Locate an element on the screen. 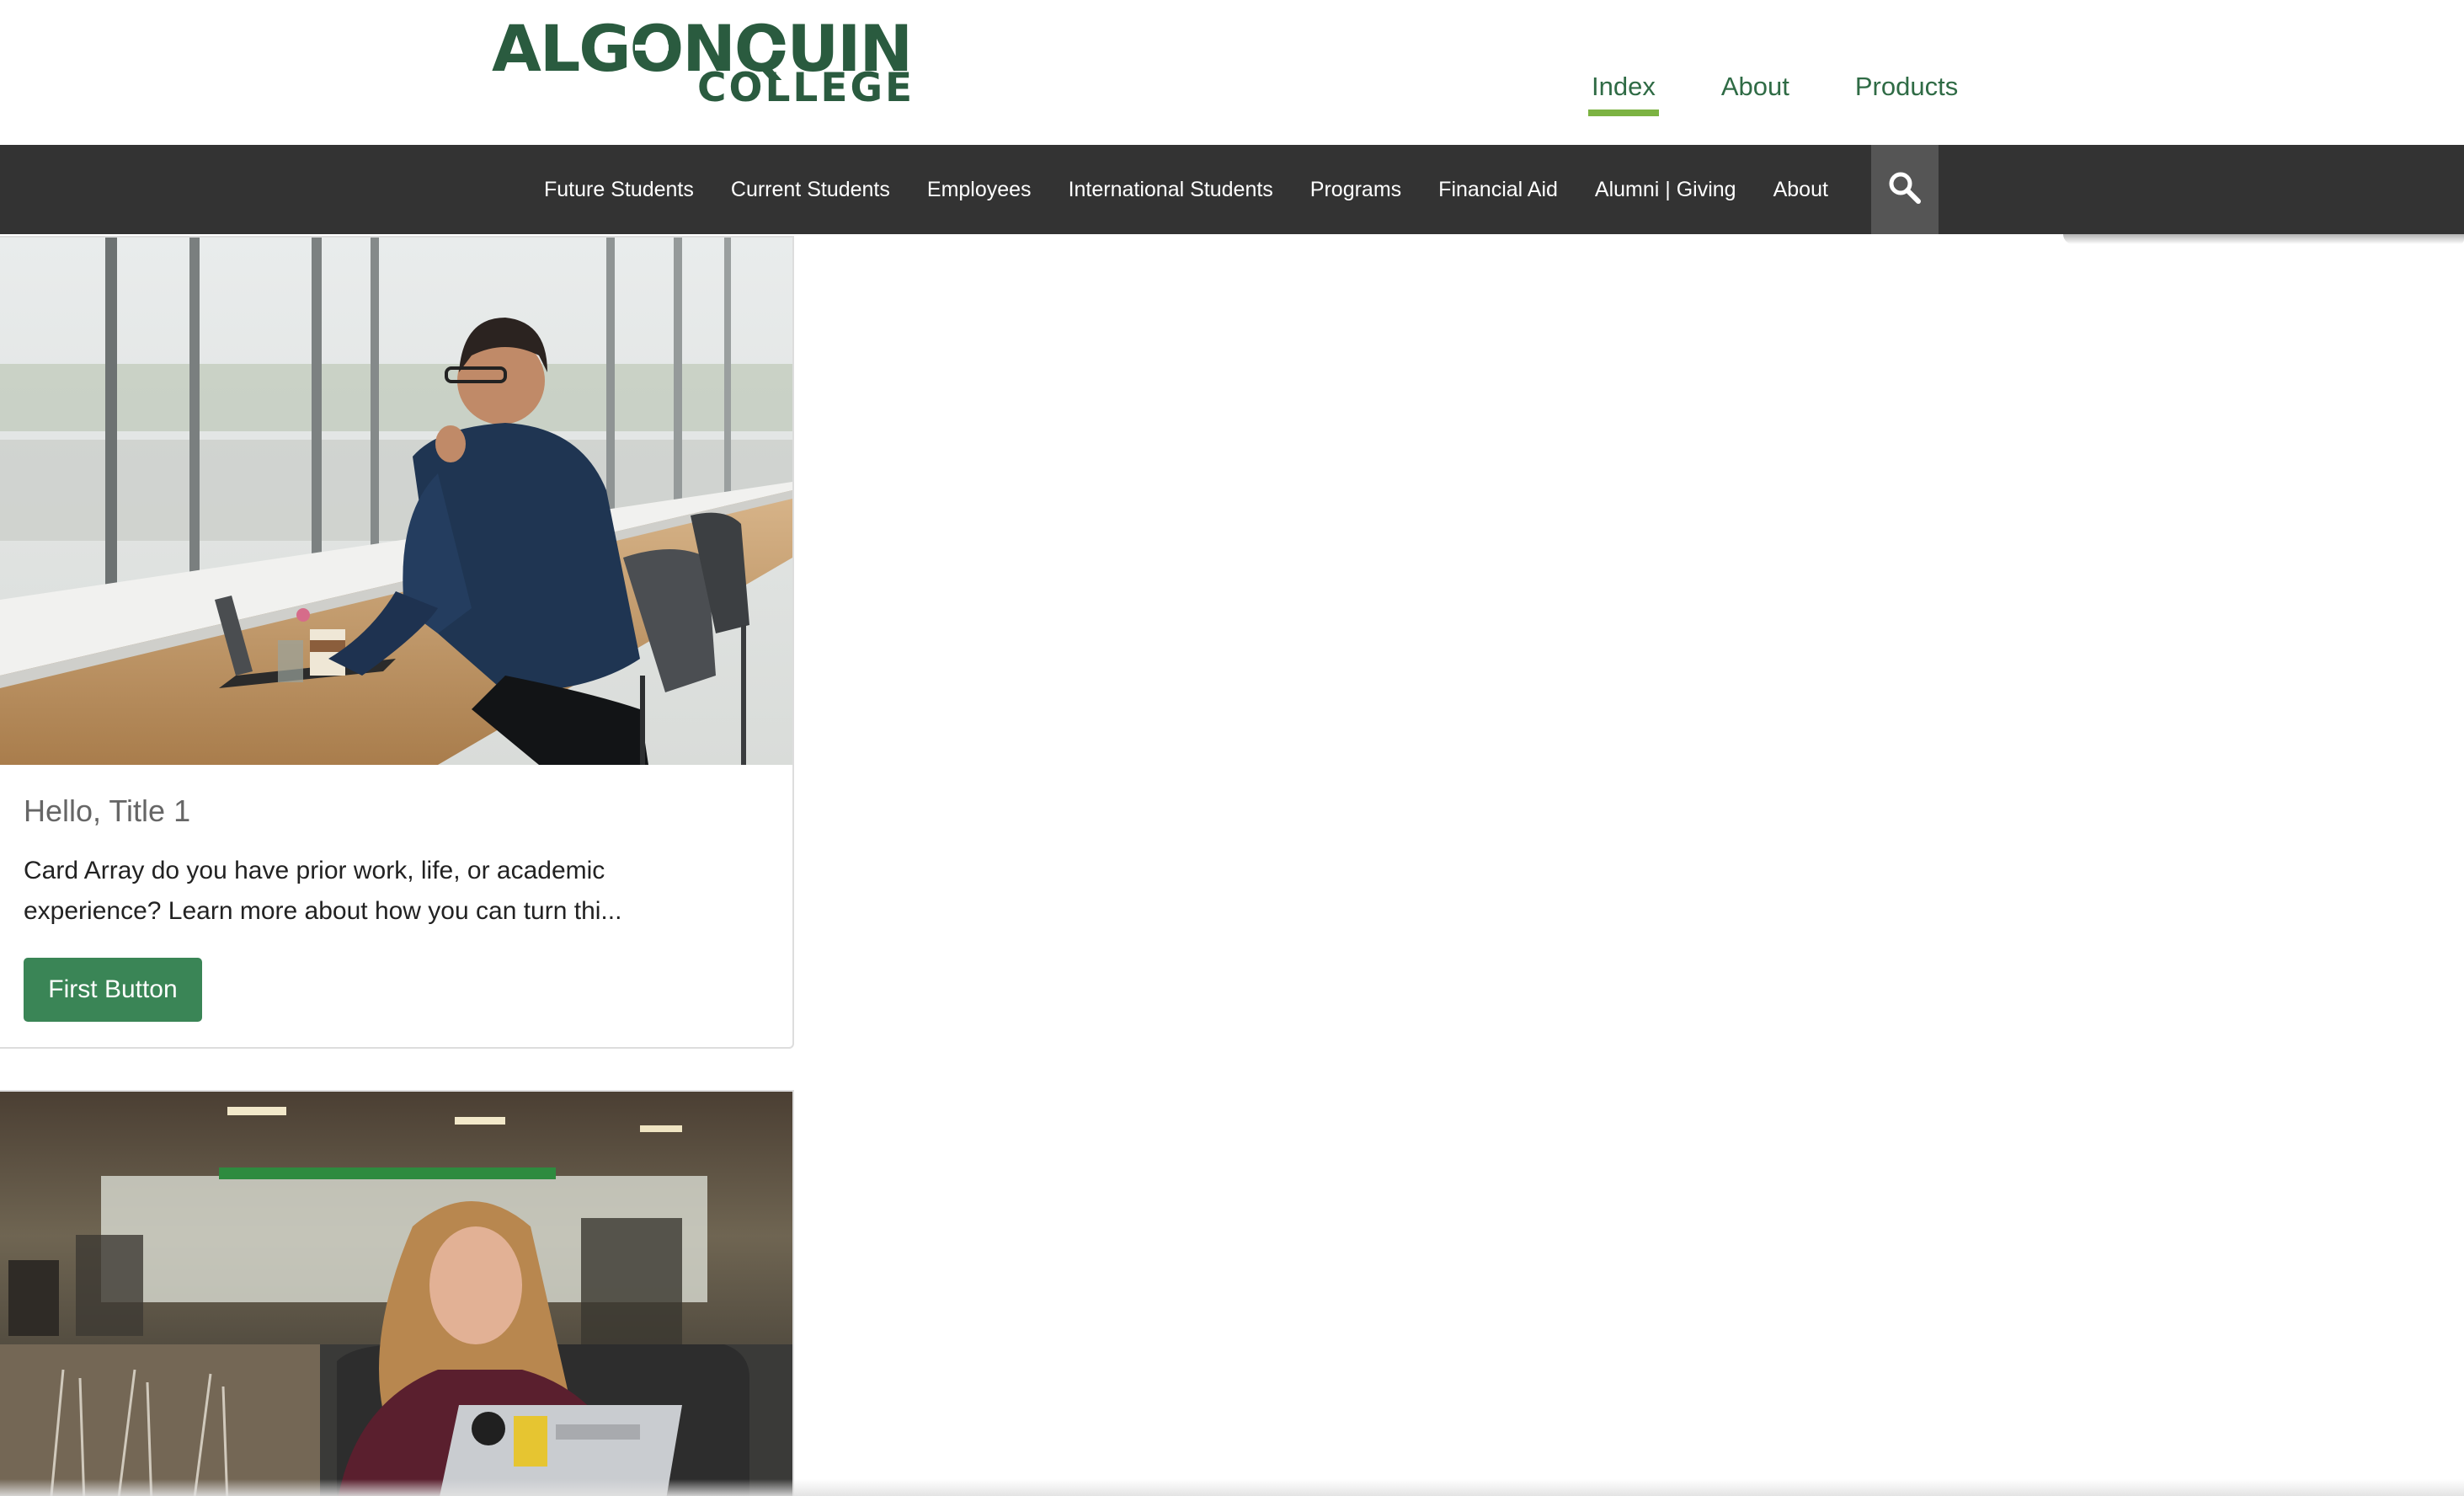  nav-about: About is located at coordinates (1801, 189).